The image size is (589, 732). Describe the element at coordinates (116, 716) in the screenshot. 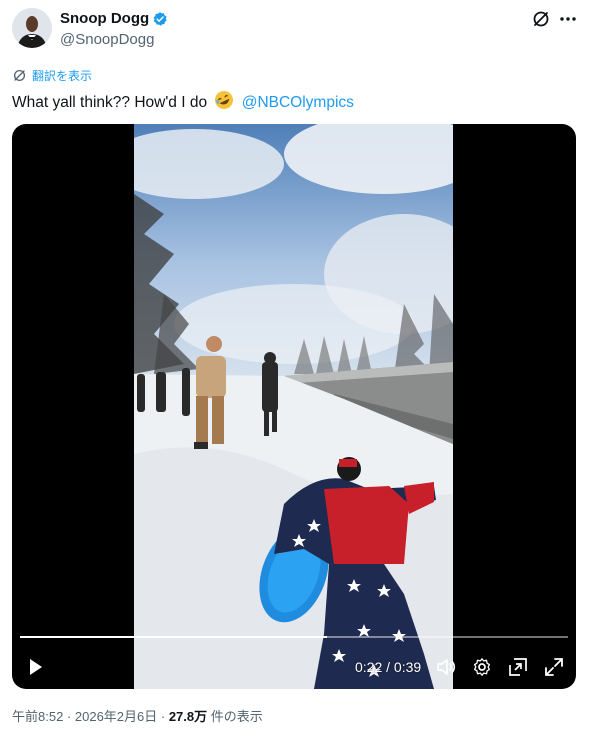

I see `post-date: 2026年2月6日` at that location.